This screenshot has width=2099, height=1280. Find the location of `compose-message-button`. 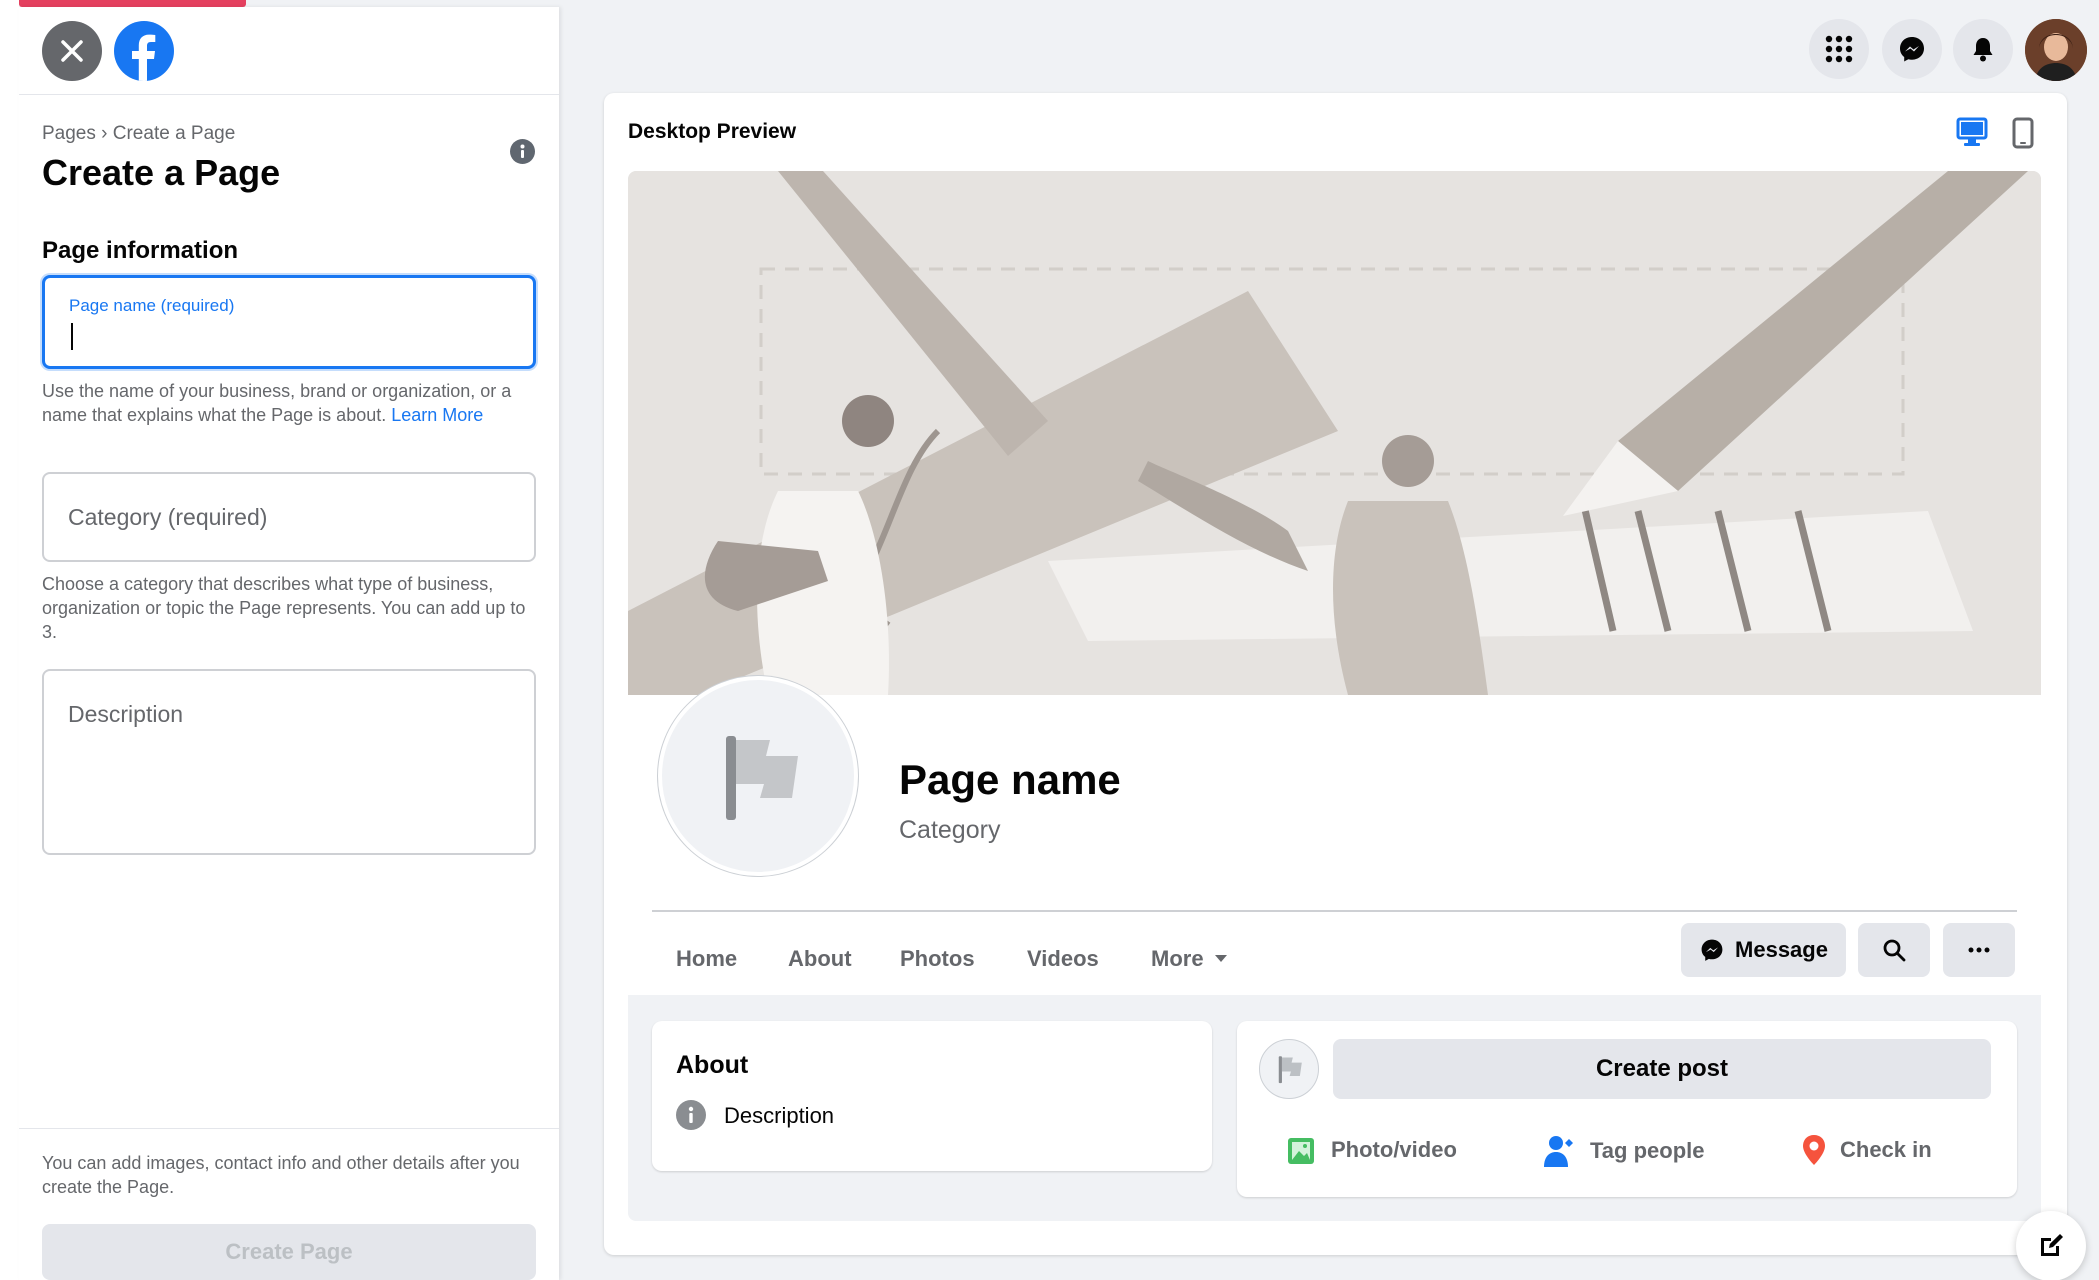

compose-message-button is located at coordinates (2051, 1245).